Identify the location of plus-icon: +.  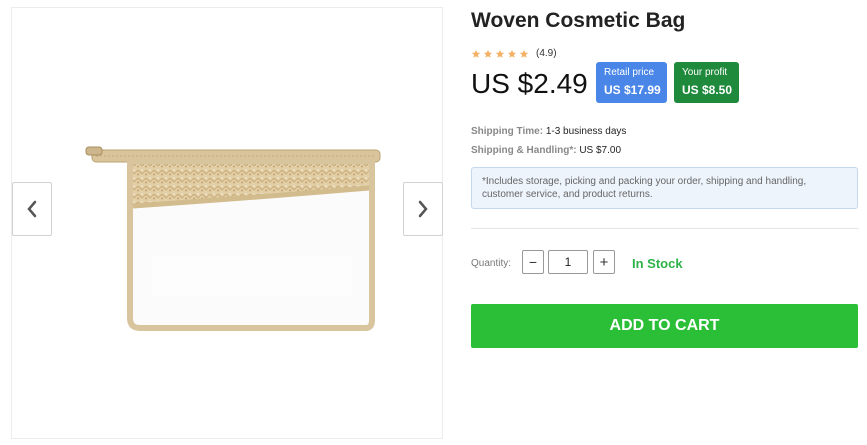
(604, 262).